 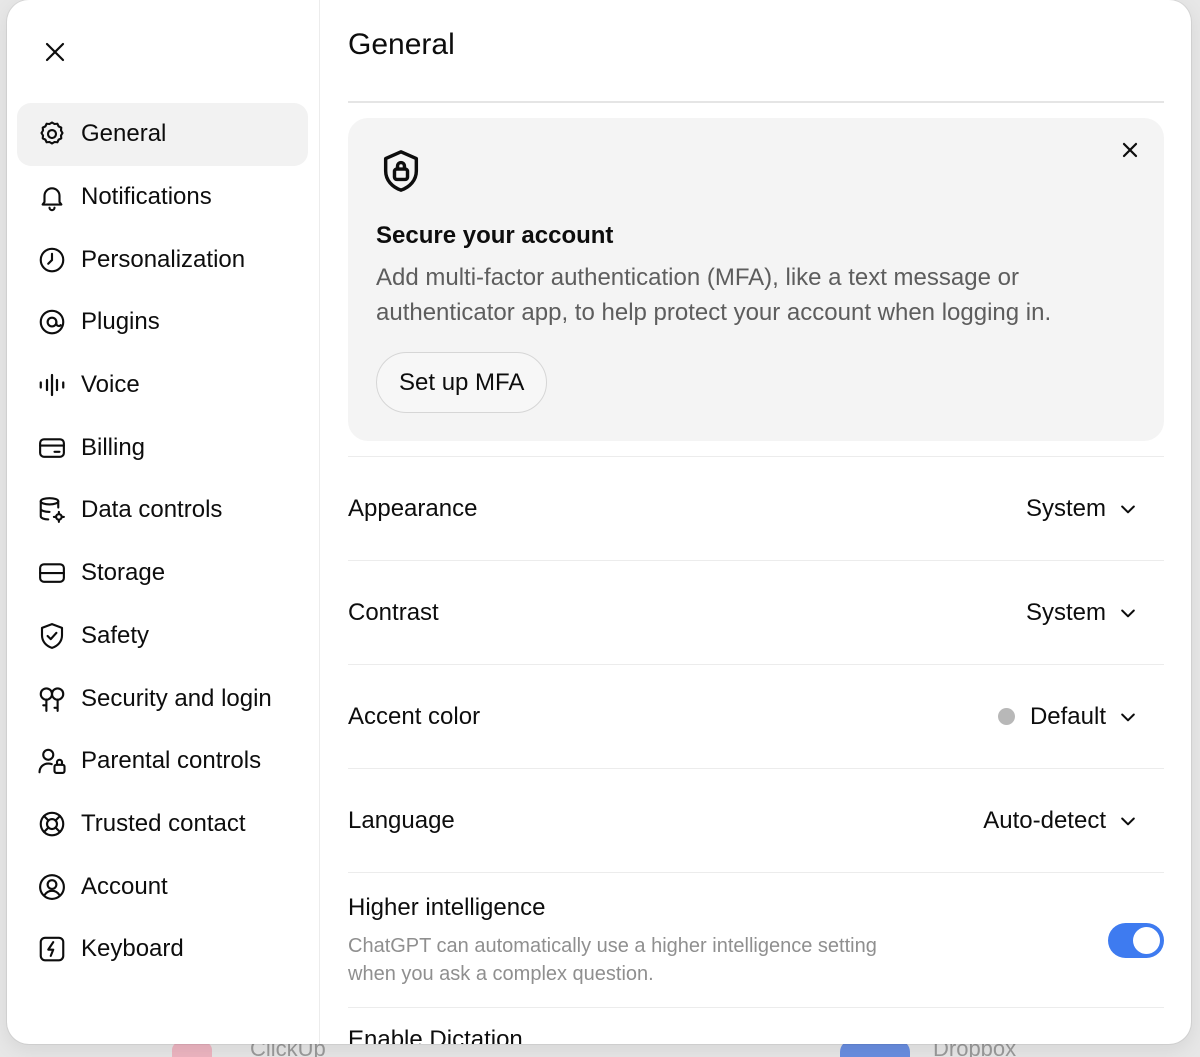 I want to click on sidebar-item-label: Parental controls, so click(x=171, y=761).